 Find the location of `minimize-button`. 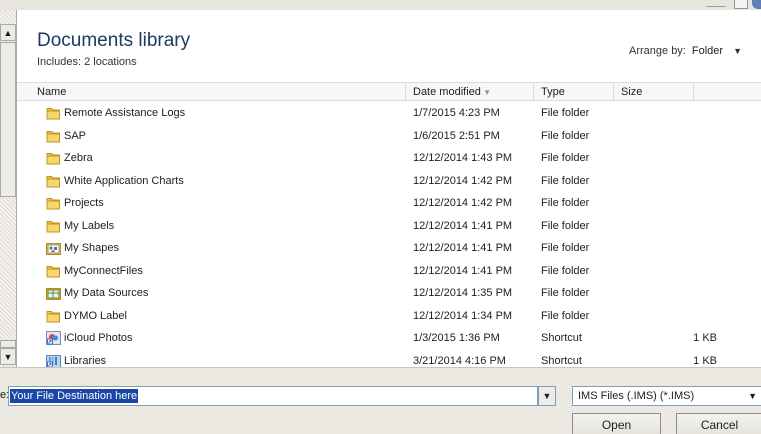

minimize-button is located at coordinates (716, 3).